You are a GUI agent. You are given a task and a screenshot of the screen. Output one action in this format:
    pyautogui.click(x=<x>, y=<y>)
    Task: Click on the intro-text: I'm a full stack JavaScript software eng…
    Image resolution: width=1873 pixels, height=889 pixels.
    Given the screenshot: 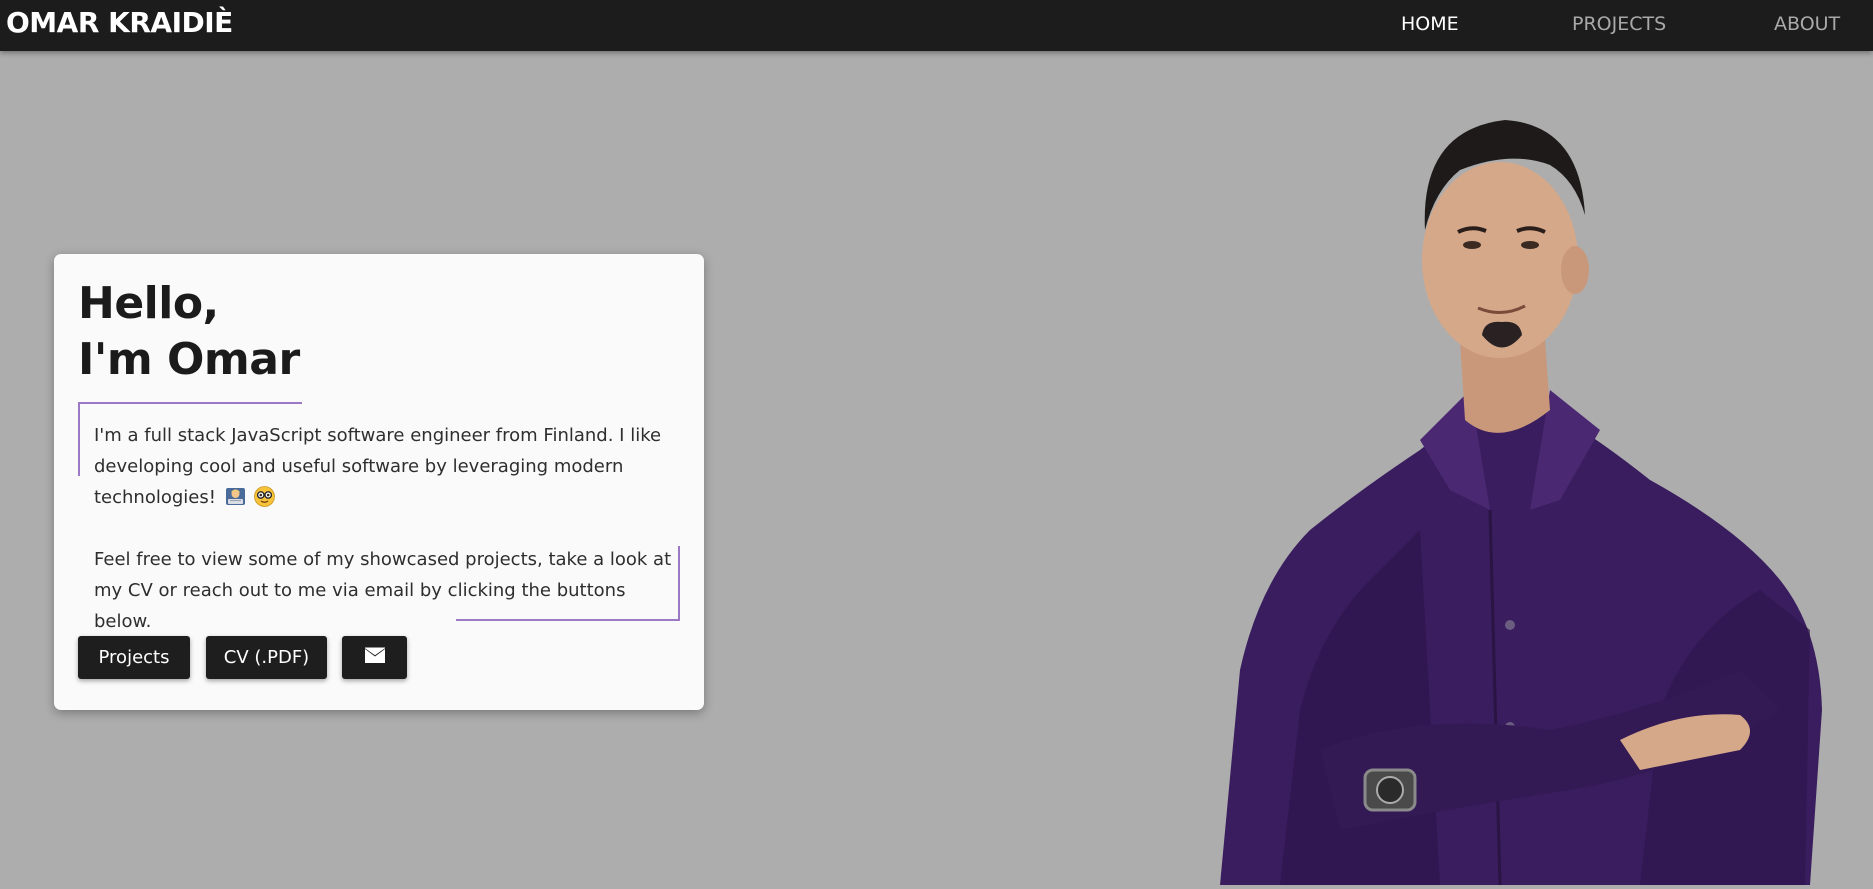 What is the action you would take?
    pyautogui.click(x=378, y=466)
    